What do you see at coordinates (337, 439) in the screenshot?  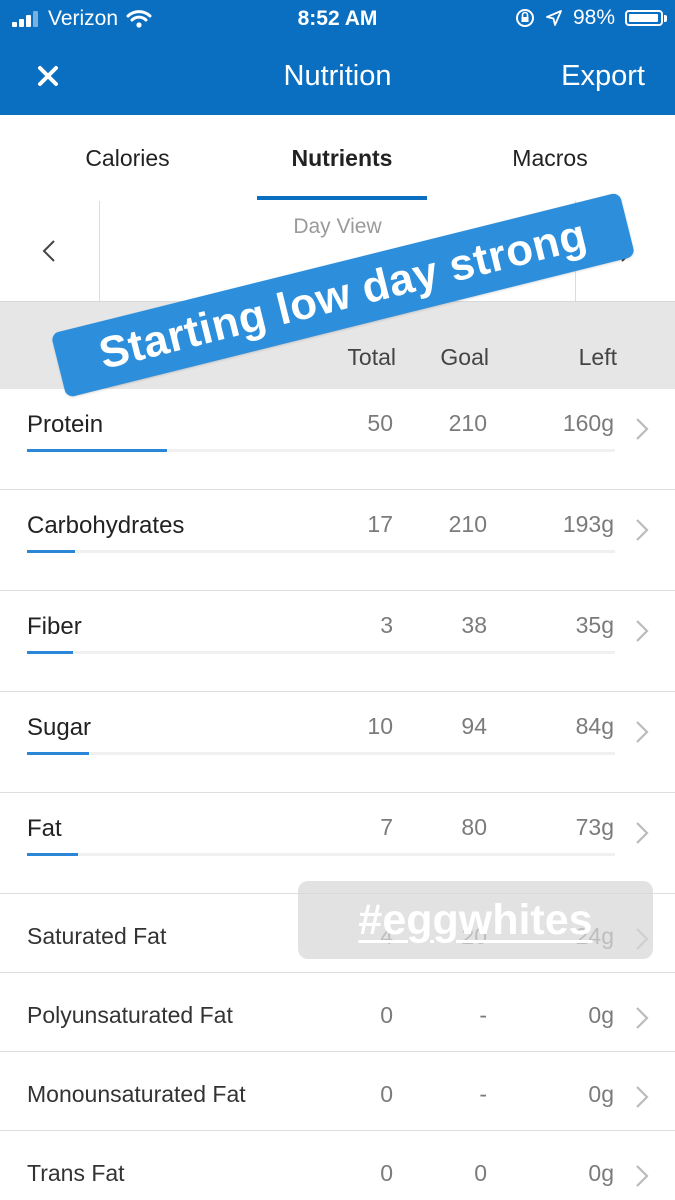 I see `nutrient-row-protein: Protein 50 210 160g` at bounding box center [337, 439].